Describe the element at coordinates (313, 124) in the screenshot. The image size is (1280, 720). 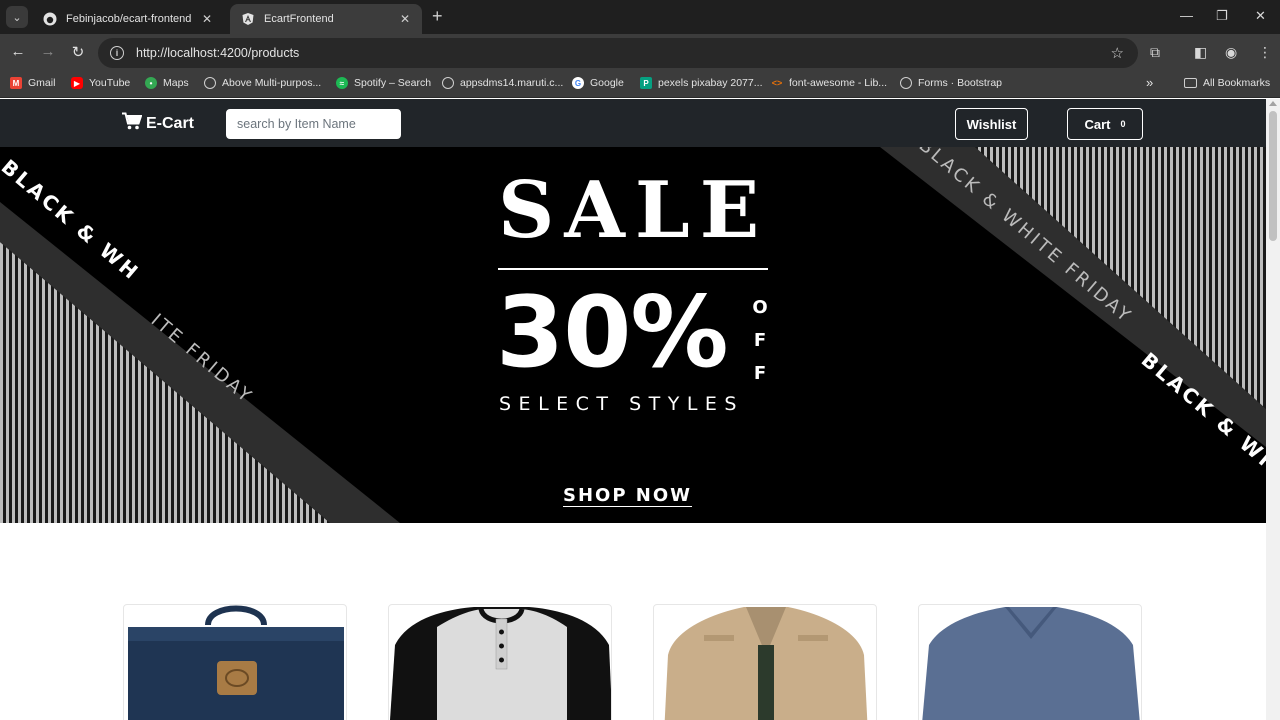
I see `search-input` at that location.